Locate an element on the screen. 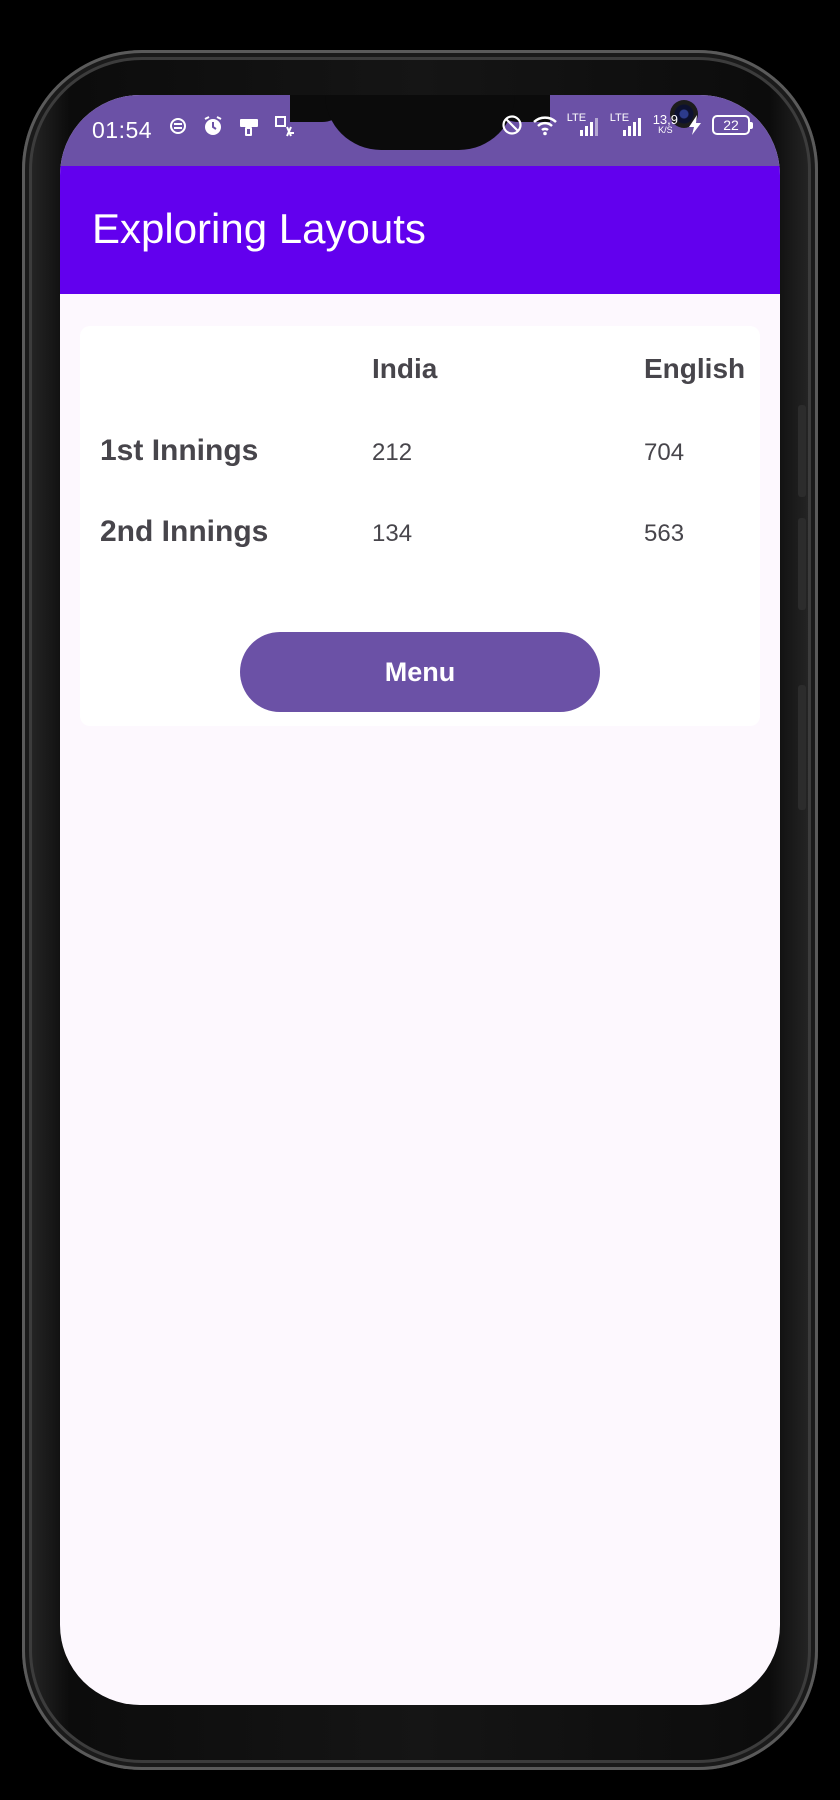 The image size is (840, 1800). app-bar-title: Exploring Layouts is located at coordinates (259, 228).